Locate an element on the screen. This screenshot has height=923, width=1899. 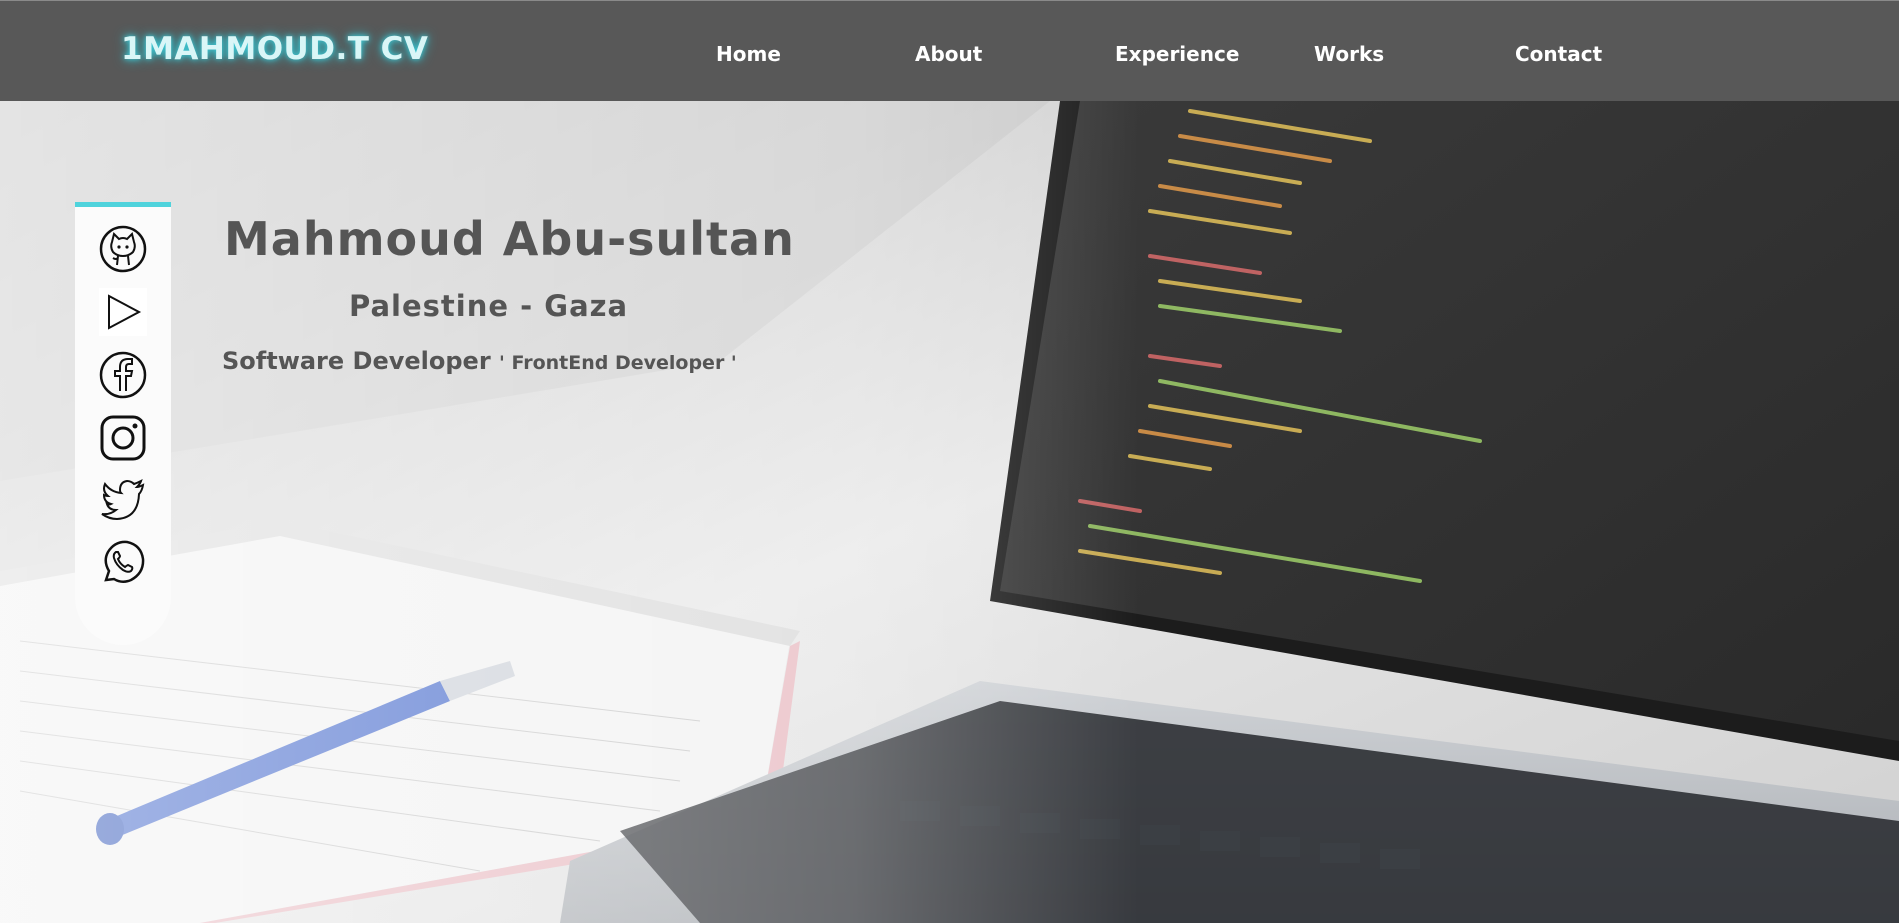
github-icon is located at coordinates (123, 249).